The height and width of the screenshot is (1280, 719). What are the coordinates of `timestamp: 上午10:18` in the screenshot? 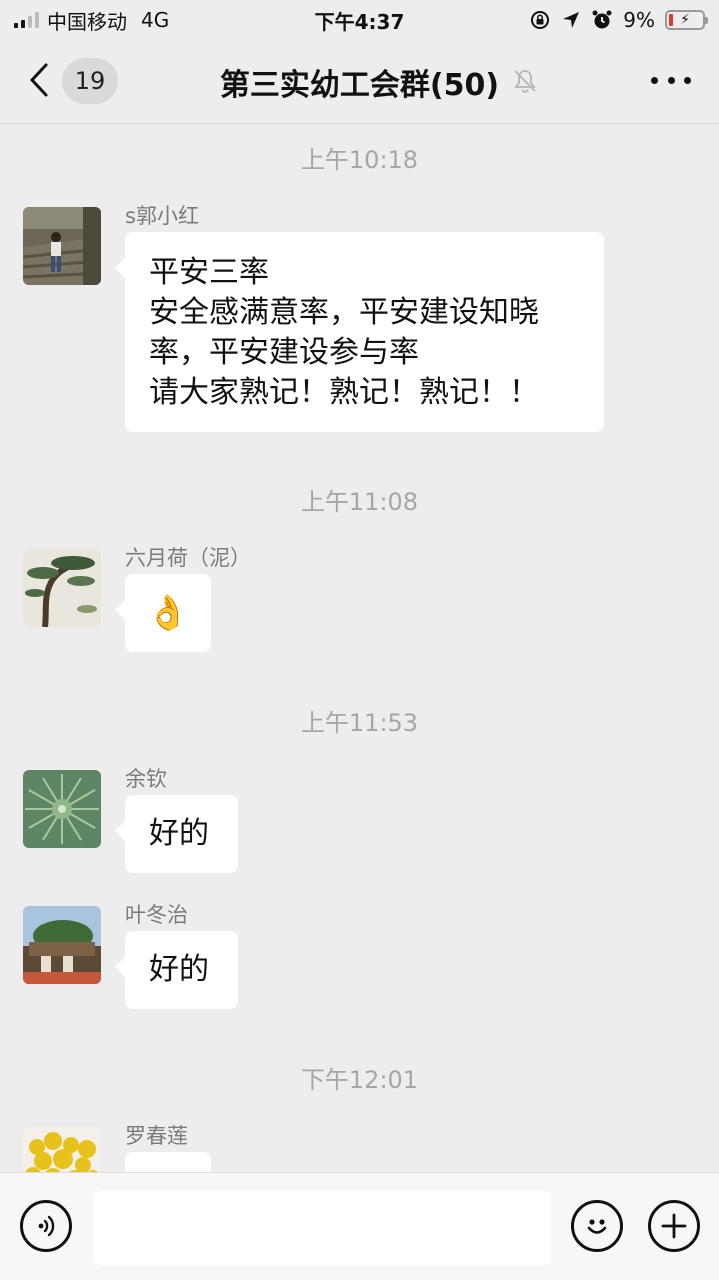 It's located at (359, 160).